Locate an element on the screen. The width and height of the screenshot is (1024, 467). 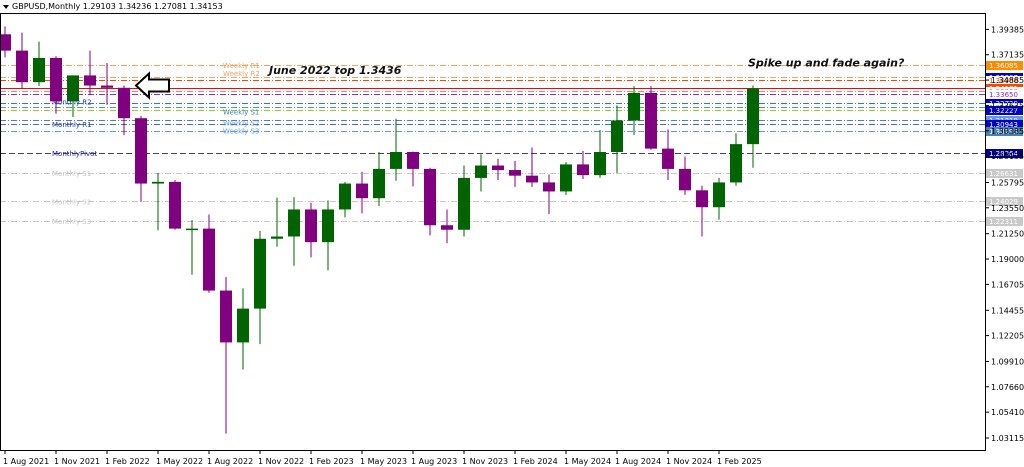
level-label: Weekly R2 is located at coordinates (241, 74).